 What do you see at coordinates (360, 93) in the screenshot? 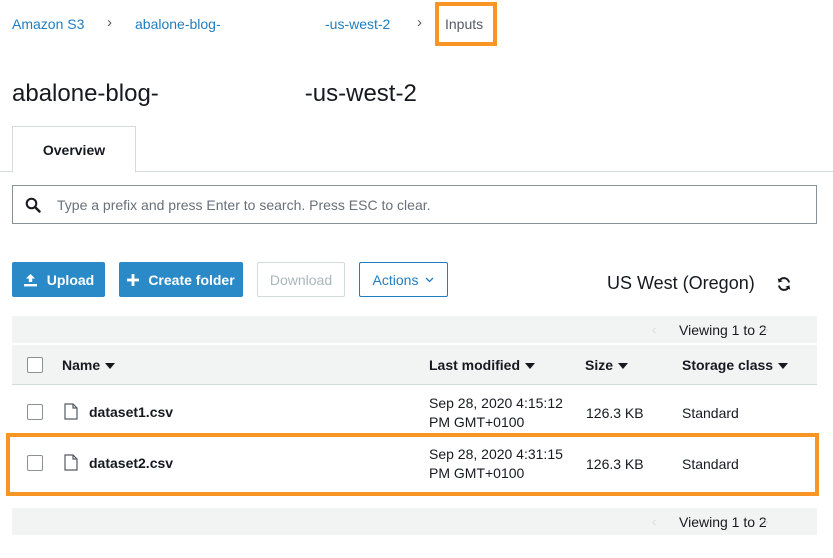
I see `page-title-suffix: -us-west-2` at bounding box center [360, 93].